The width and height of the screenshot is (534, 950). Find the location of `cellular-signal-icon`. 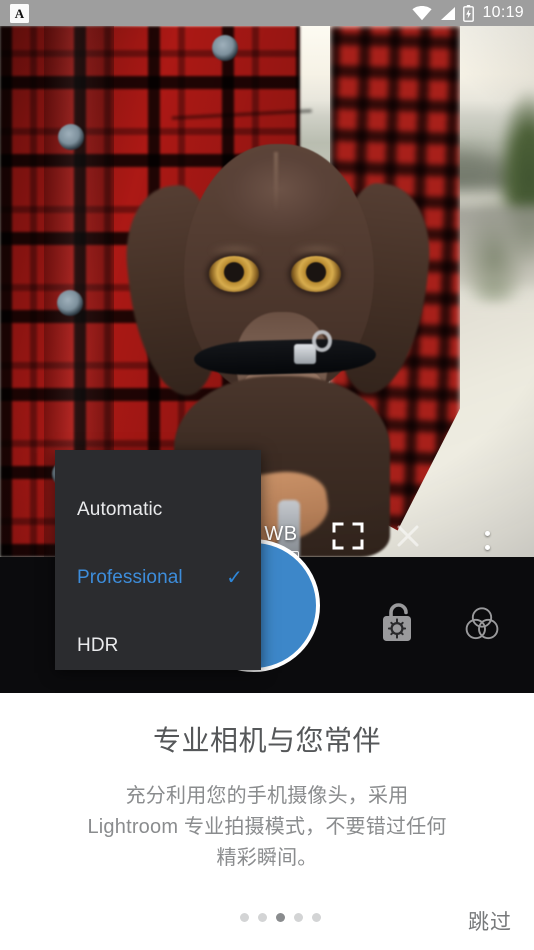

cellular-signal-icon is located at coordinates (448, 13).